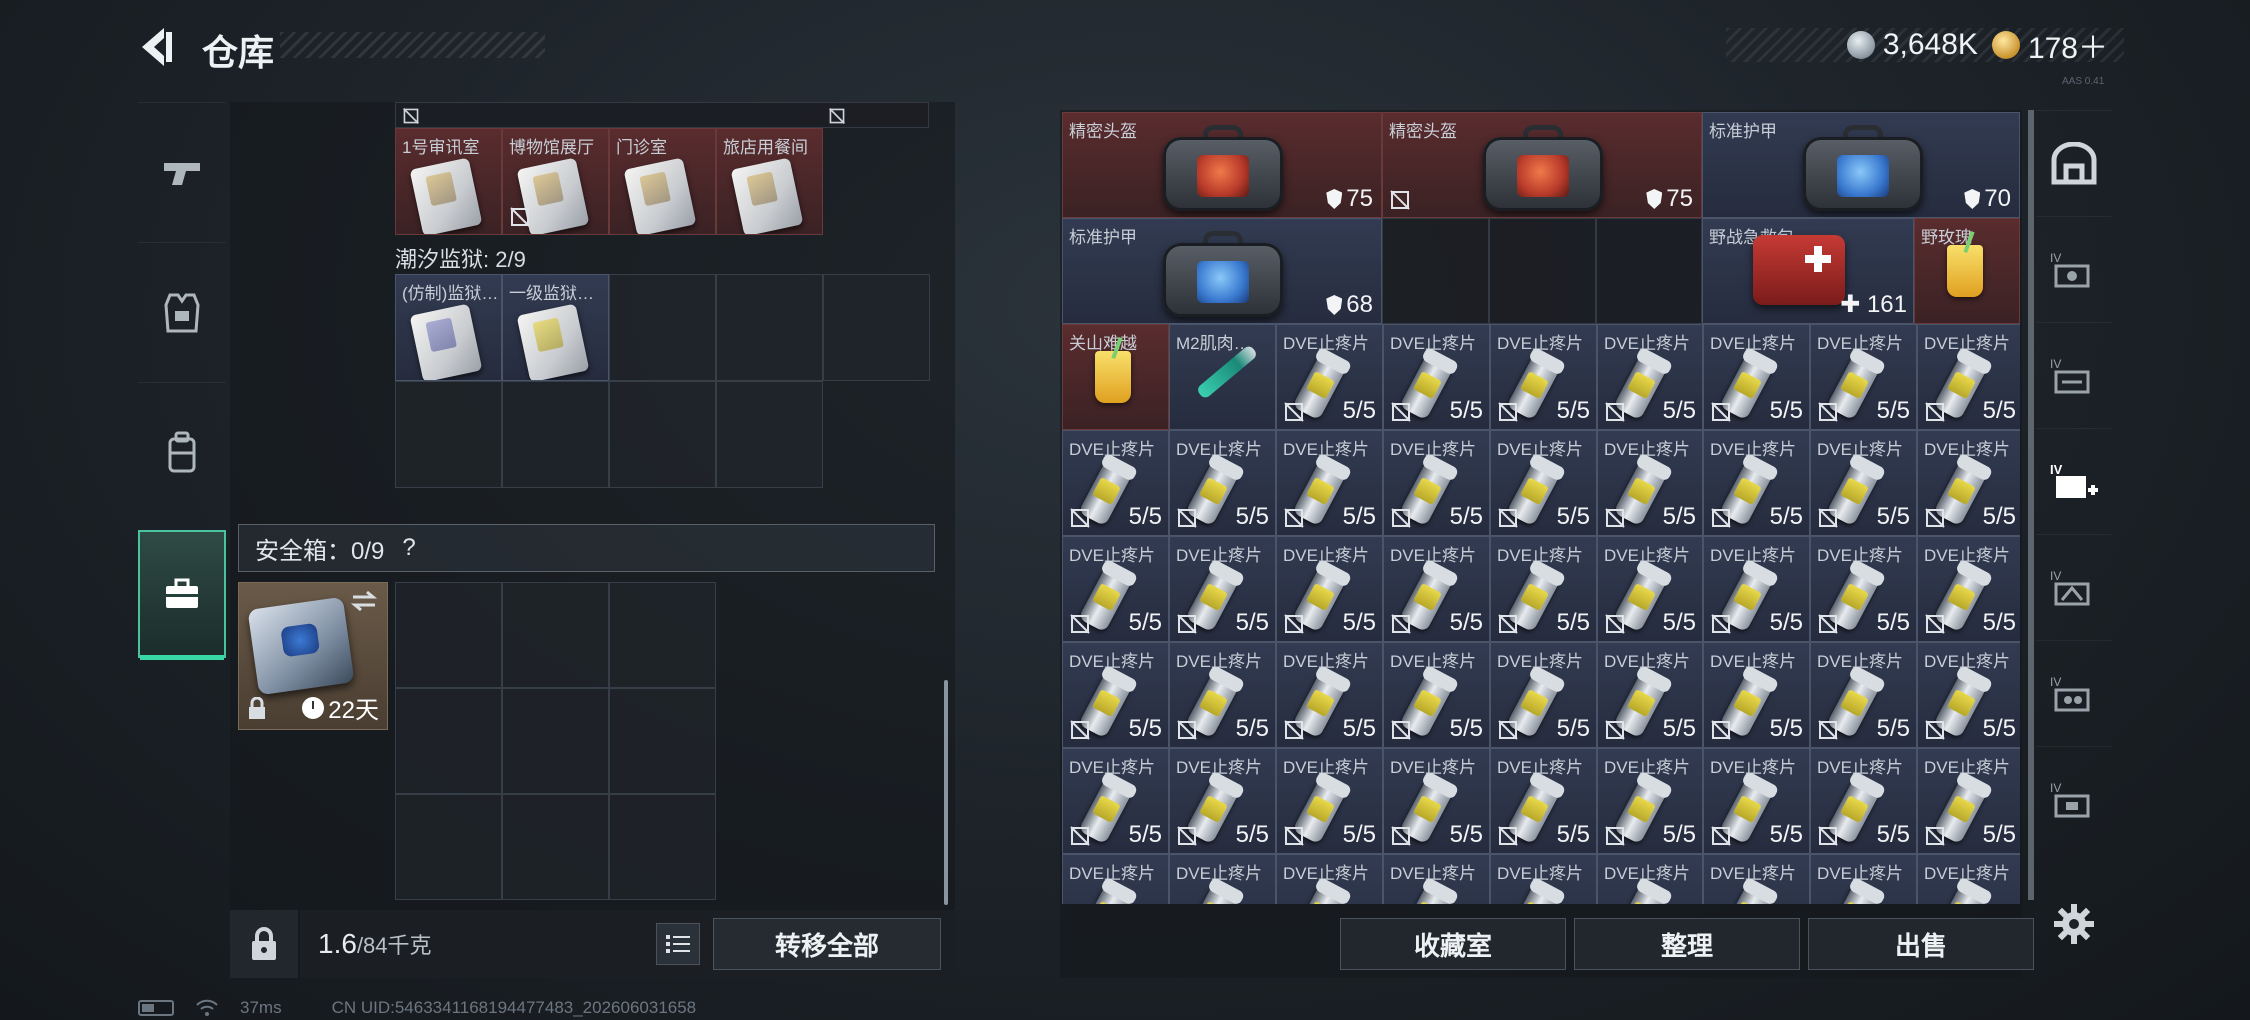  What do you see at coordinates (2074, 924) in the screenshot?
I see `settings-gear-icon` at bounding box center [2074, 924].